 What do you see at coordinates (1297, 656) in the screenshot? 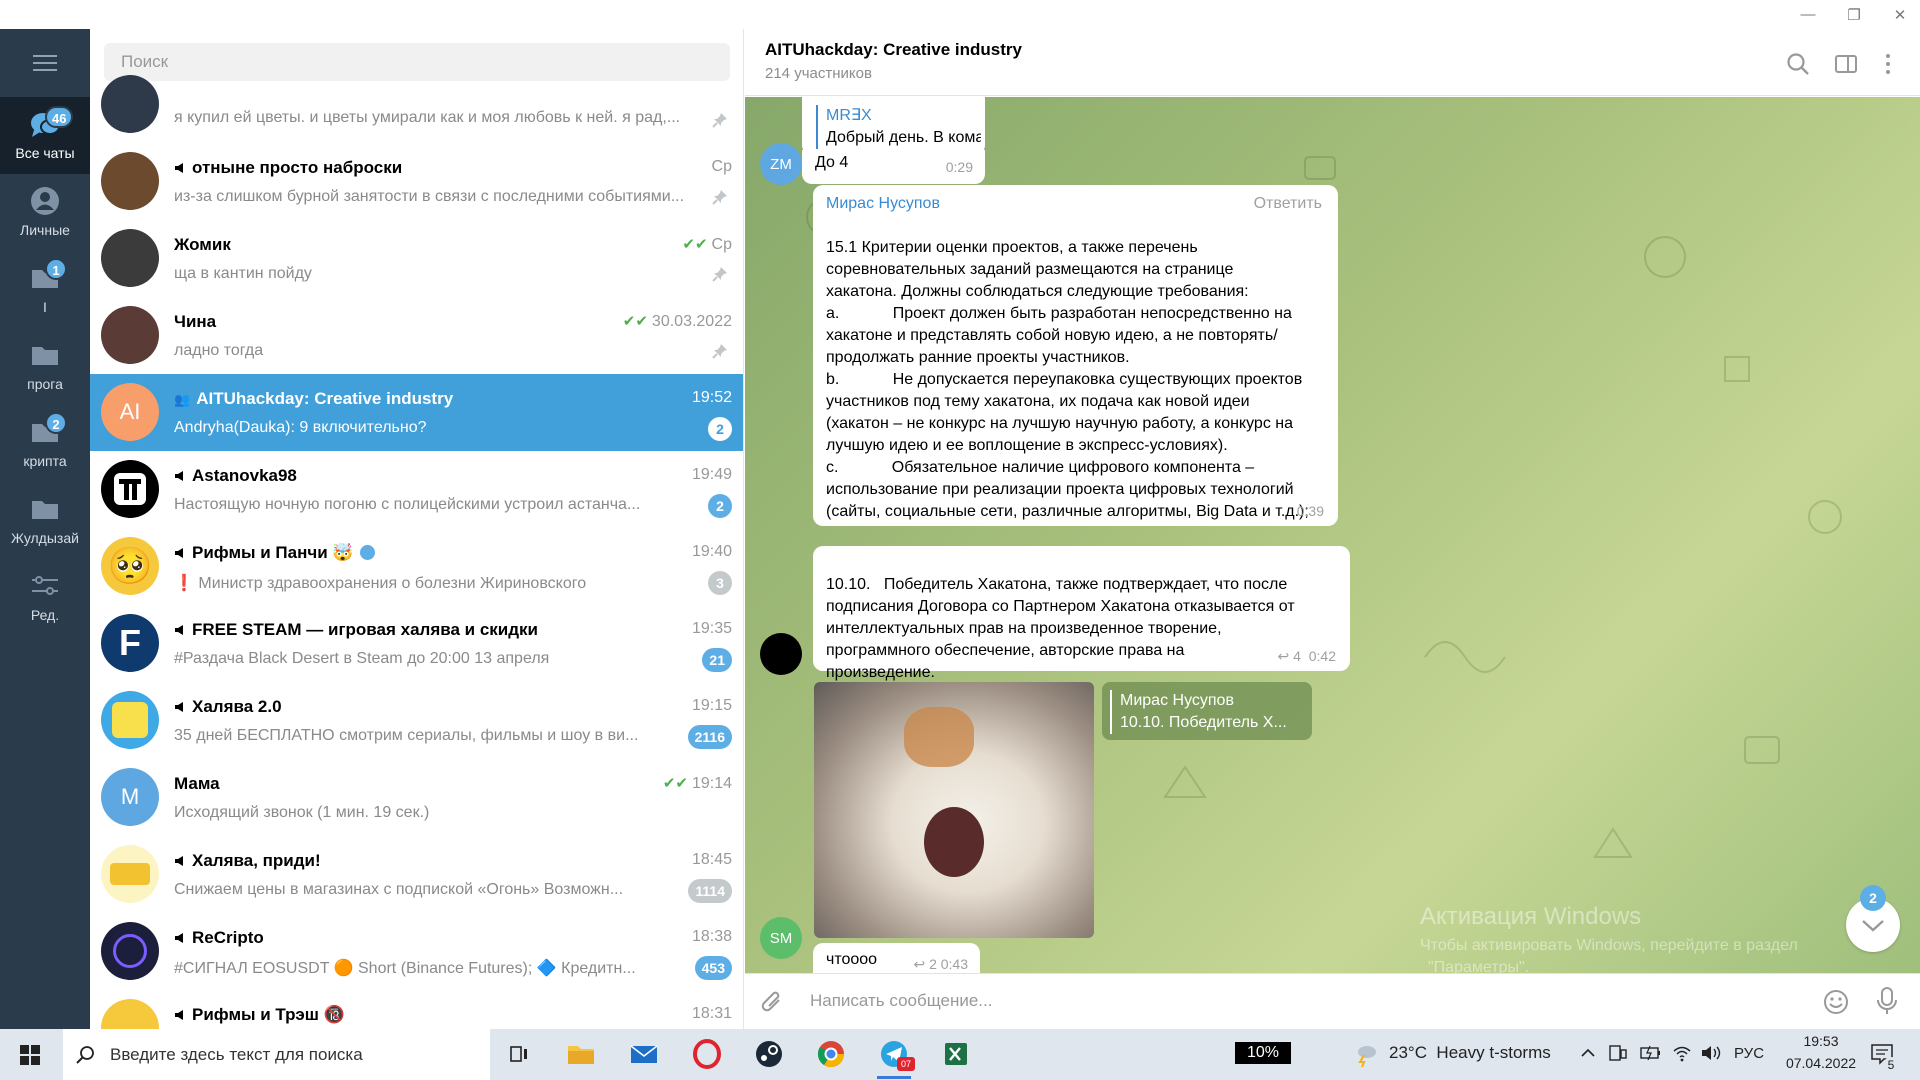
I see `reply-count: 4` at bounding box center [1297, 656].